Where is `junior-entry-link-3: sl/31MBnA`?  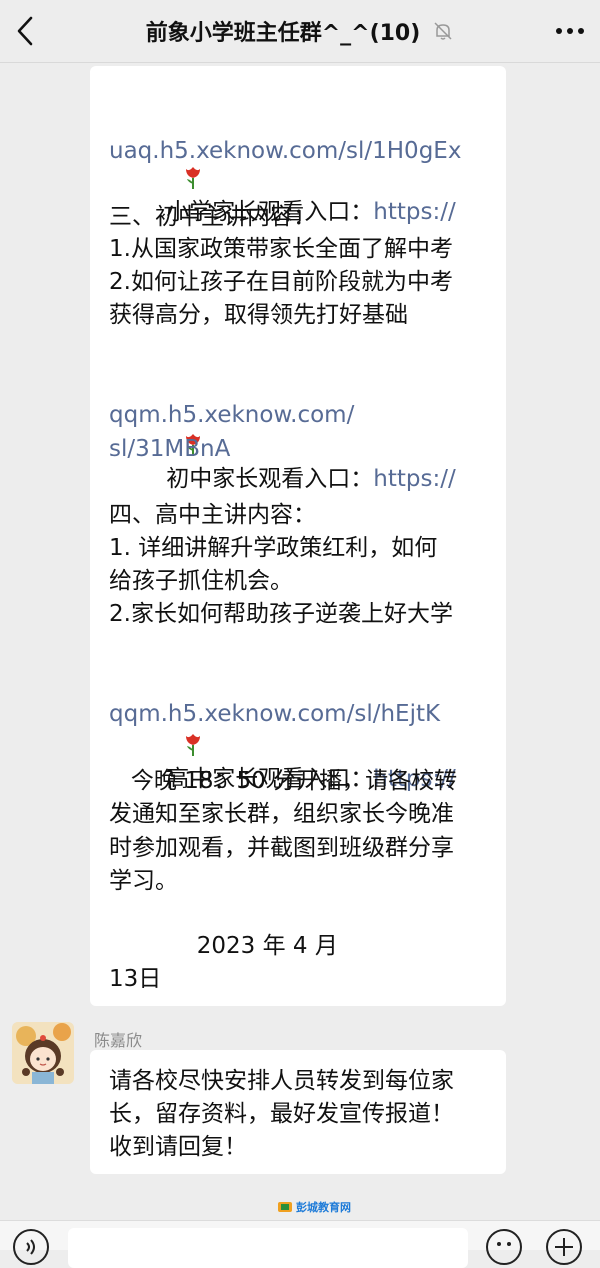 junior-entry-link-3: sl/31MBnA is located at coordinates (169, 449).